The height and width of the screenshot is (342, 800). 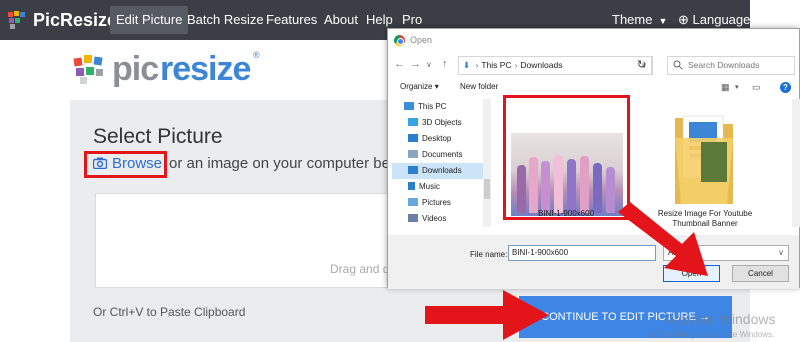 I want to click on pictures-icon, so click(x=413, y=202).